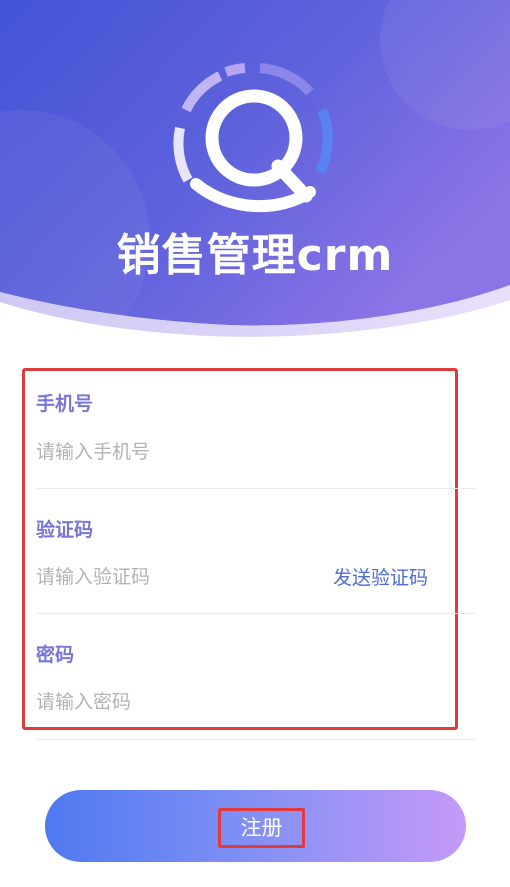 The height and width of the screenshot is (887, 510). What do you see at coordinates (65, 530) in the screenshot?
I see `code-label: 验证码` at bounding box center [65, 530].